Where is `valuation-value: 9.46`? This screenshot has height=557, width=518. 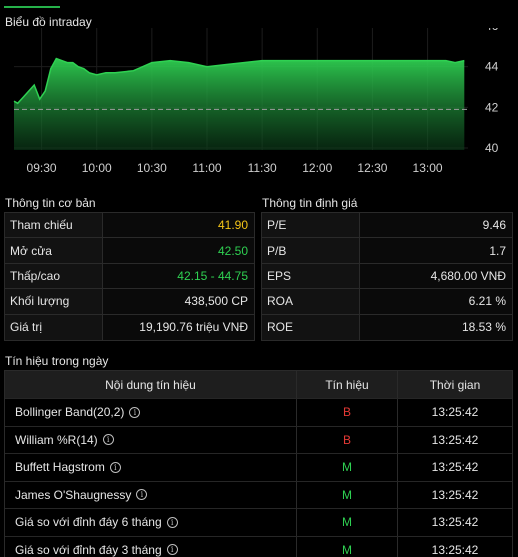 valuation-value: 9.46 is located at coordinates (436, 225).